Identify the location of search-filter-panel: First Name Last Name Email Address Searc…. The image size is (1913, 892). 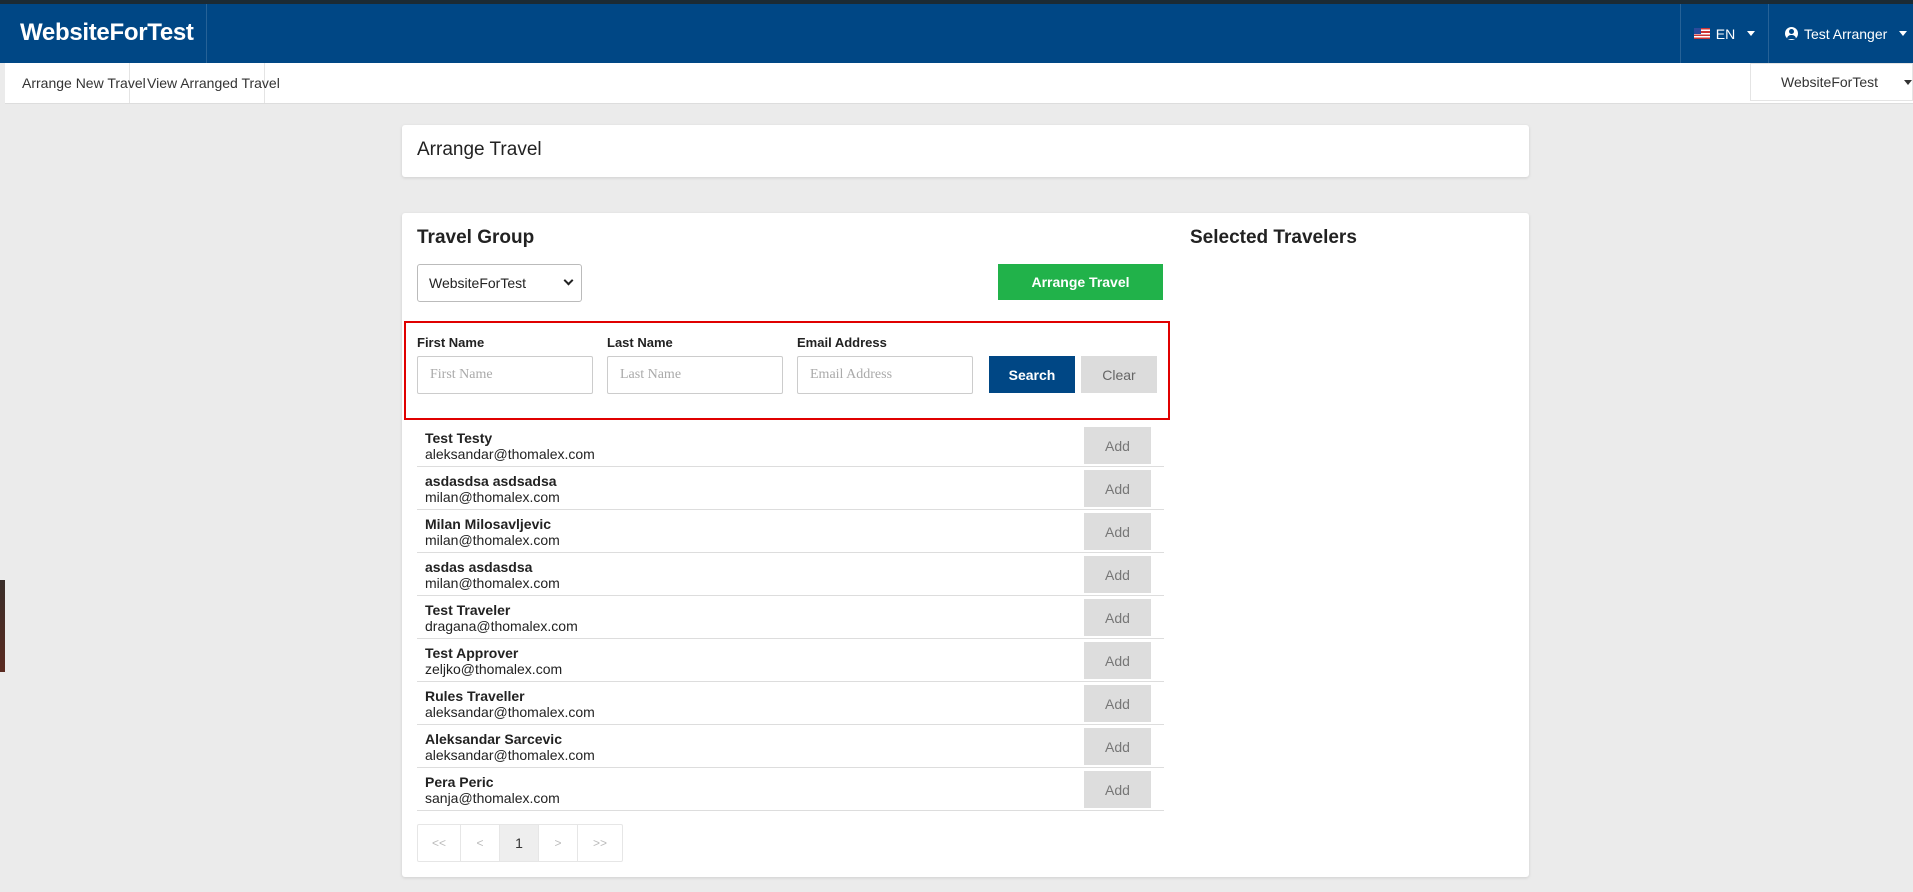
(787, 370).